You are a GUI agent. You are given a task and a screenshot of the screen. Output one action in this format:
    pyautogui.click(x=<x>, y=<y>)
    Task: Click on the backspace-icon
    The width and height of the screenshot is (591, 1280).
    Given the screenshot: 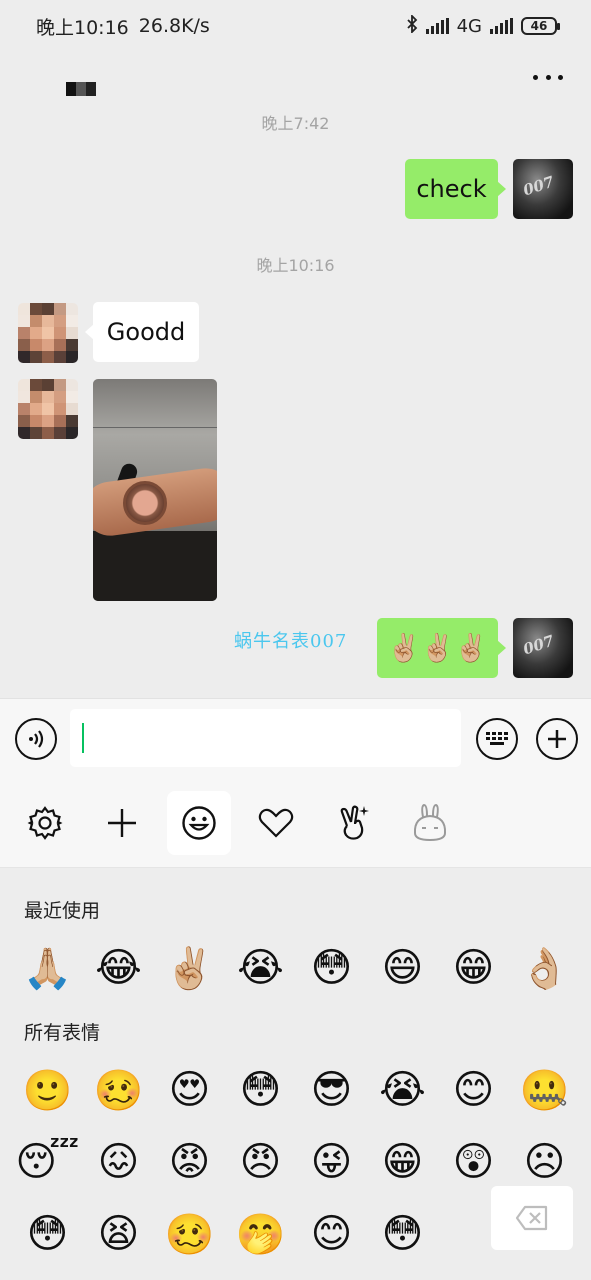 What is the action you would take?
    pyautogui.click(x=531, y=1218)
    